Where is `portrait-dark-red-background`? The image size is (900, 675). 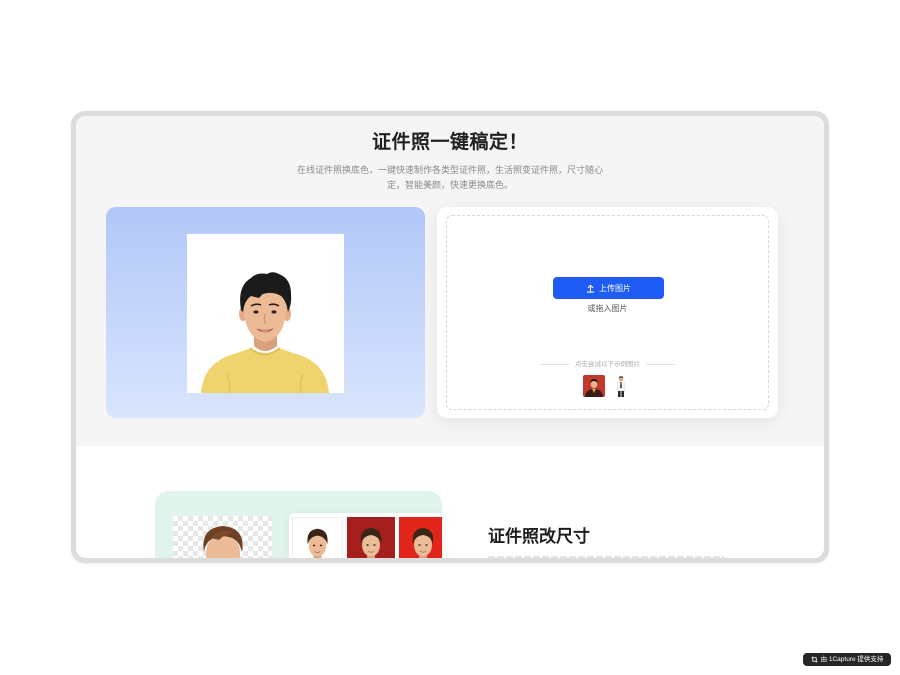 portrait-dark-red-background is located at coordinates (371, 543).